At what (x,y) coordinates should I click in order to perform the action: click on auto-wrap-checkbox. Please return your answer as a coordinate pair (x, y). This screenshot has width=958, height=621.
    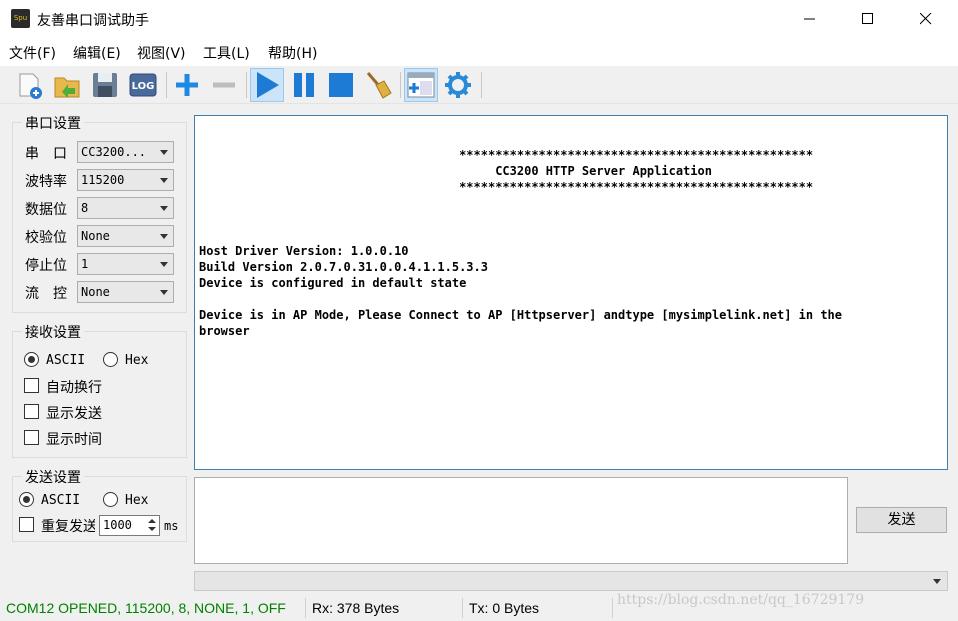
    Looking at the image, I should click on (31, 385).